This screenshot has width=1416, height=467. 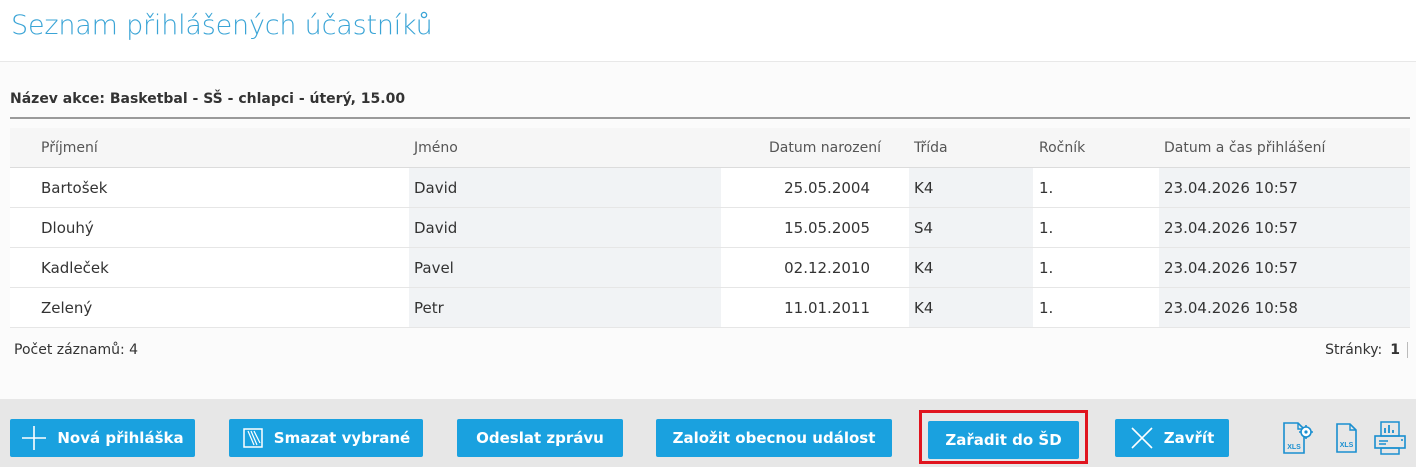 What do you see at coordinates (67, 227) in the screenshot?
I see `cell-surname: Dlouhý` at bounding box center [67, 227].